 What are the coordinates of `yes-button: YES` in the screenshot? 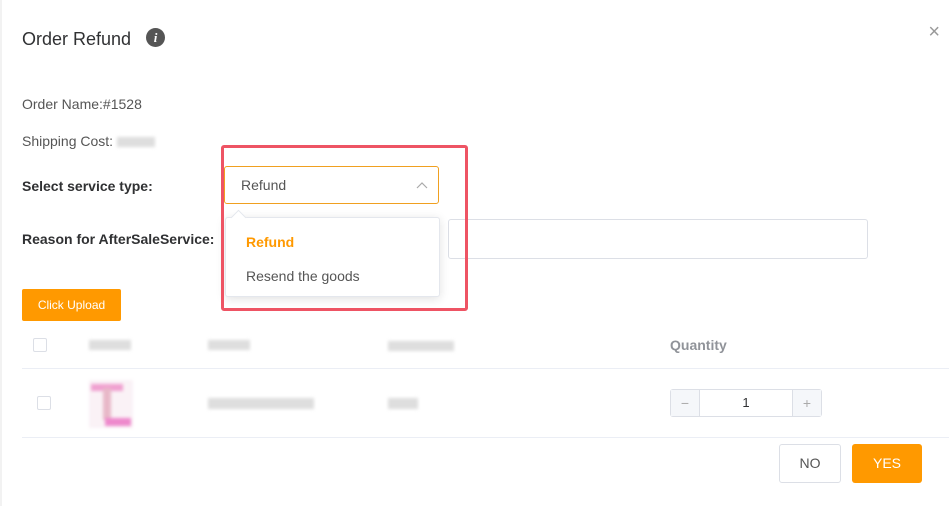 It's located at (887, 463).